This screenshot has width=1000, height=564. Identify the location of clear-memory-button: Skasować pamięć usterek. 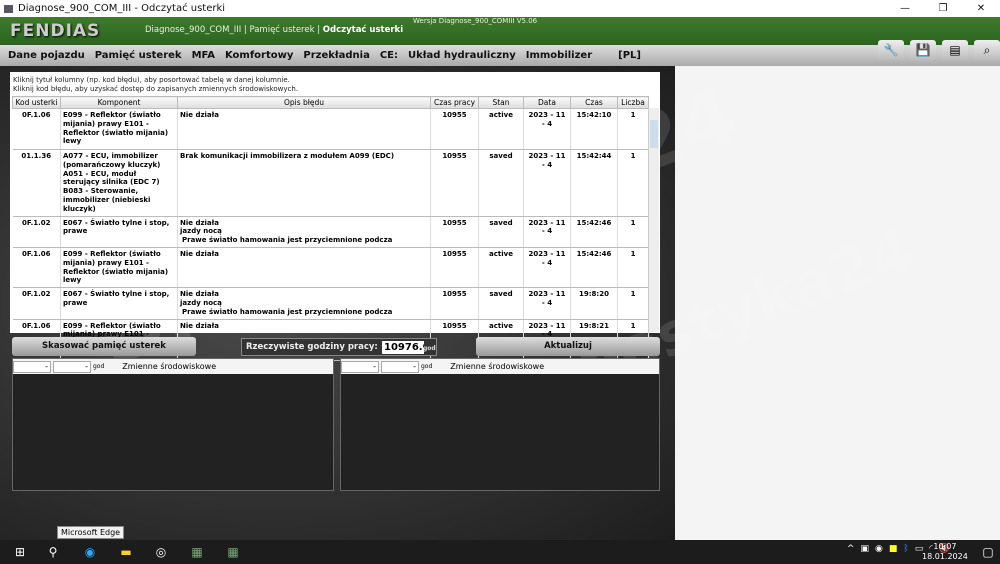
(104, 346).